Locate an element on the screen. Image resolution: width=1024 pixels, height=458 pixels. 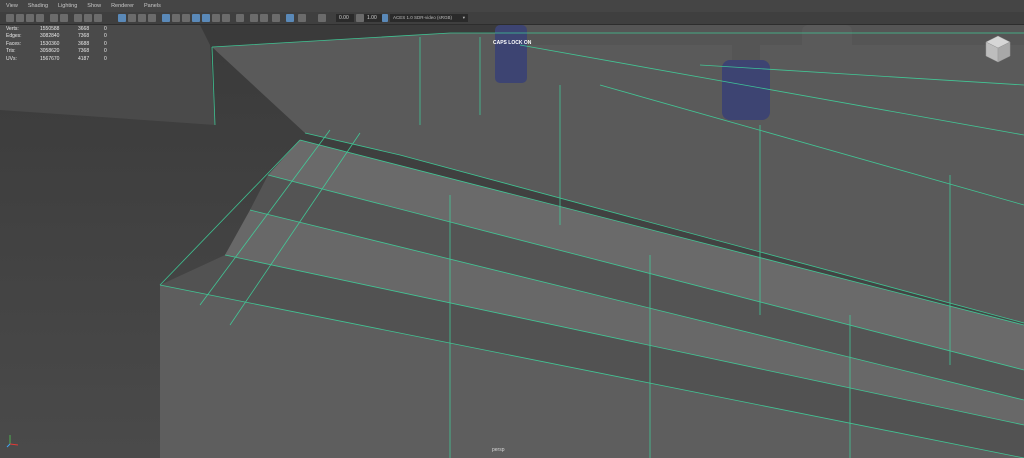
isolate-select-icon is located at coordinates (276, 18).